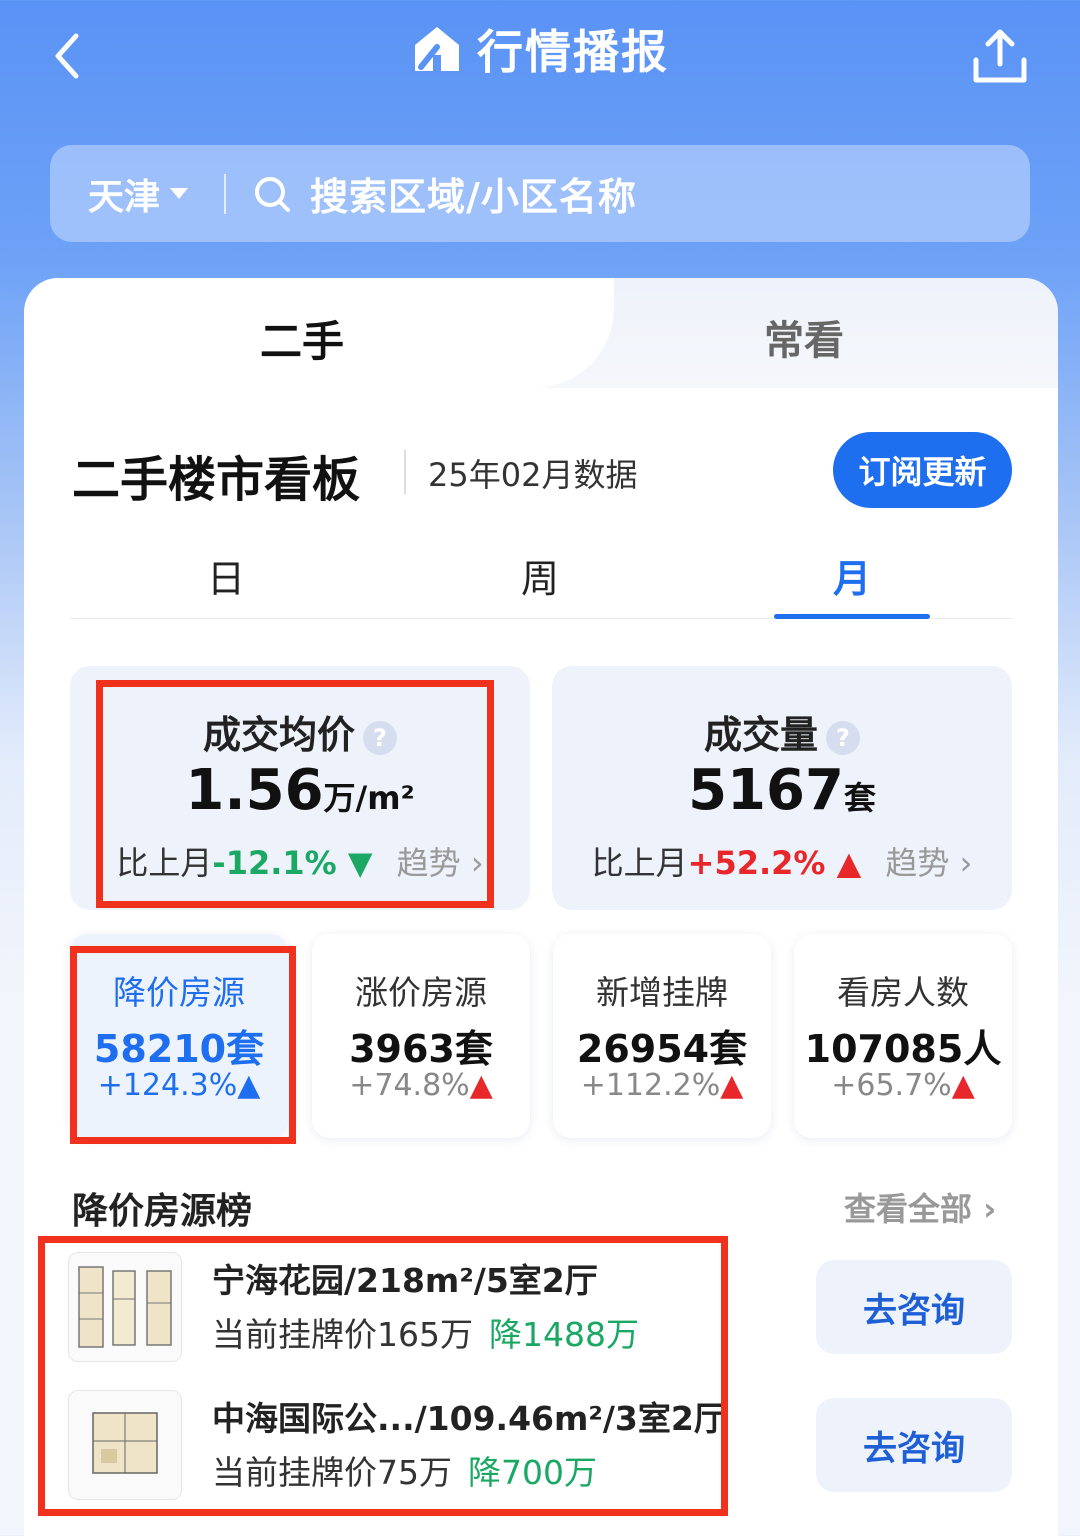  I want to click on top-bar: 行情播报, so click(540, 65).